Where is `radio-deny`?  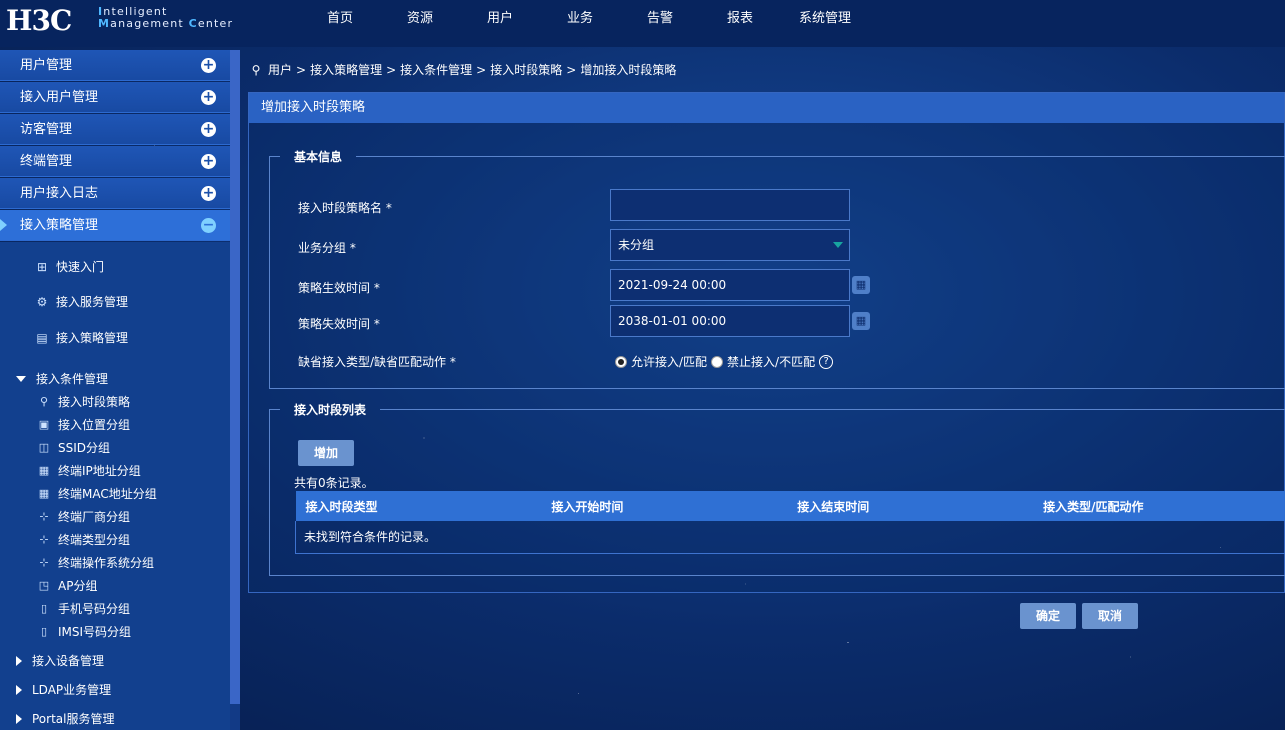
radio-deny is located at coordinates (717, 361).